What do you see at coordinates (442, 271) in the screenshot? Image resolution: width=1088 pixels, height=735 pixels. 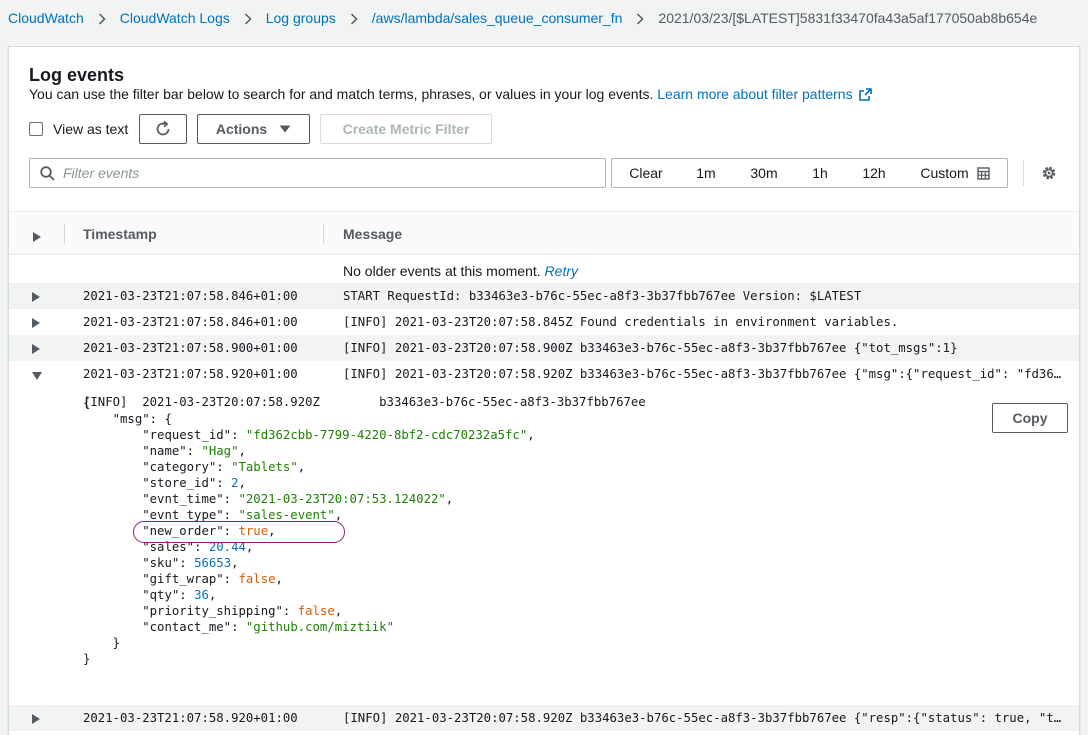 I see `no-older-text: No older events at this moment.` at bounding box center [442, 271].